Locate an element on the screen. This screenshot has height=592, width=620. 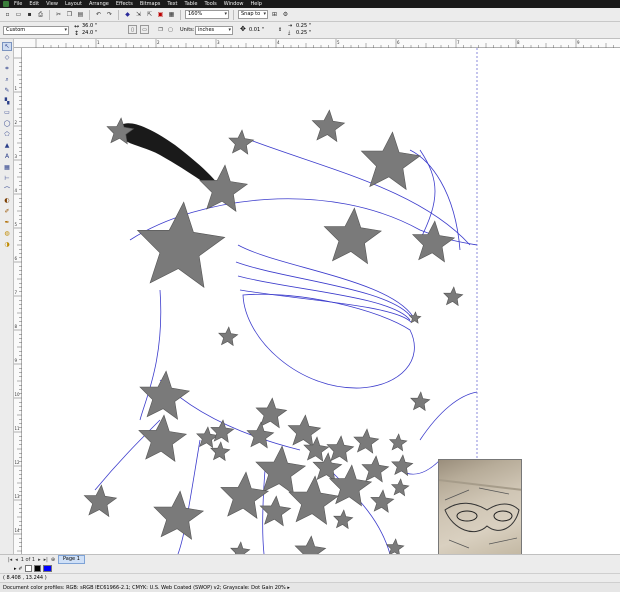
snap-to-combo: Snap to ▾ is located at coordinates (253, 14).